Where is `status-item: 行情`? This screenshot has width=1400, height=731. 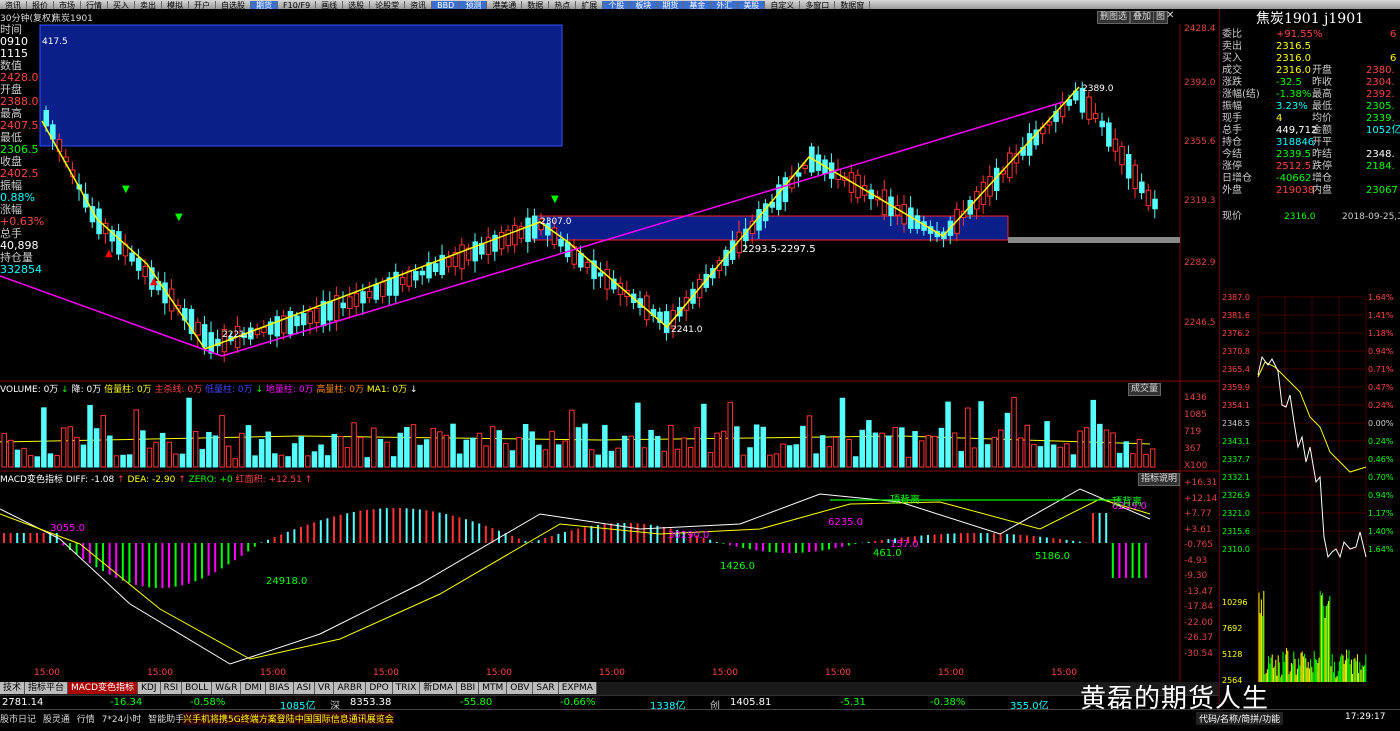
status-item: 行情 is located at coordinates (87, 720).